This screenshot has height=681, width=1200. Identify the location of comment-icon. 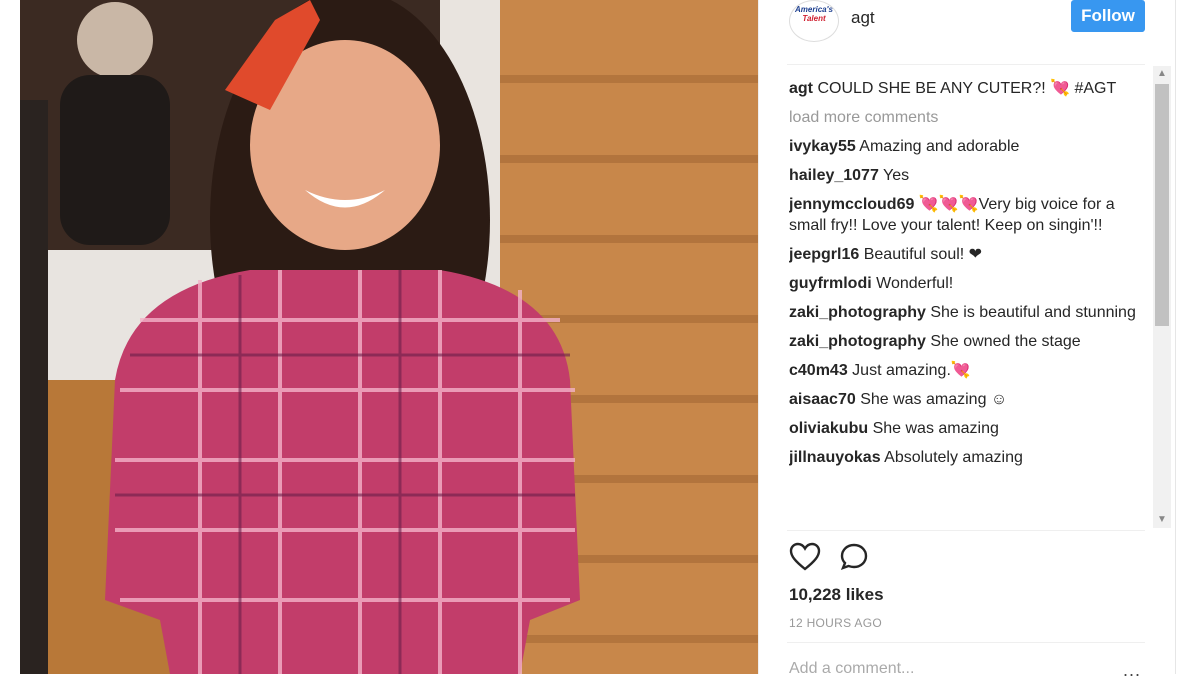
(856, 558).